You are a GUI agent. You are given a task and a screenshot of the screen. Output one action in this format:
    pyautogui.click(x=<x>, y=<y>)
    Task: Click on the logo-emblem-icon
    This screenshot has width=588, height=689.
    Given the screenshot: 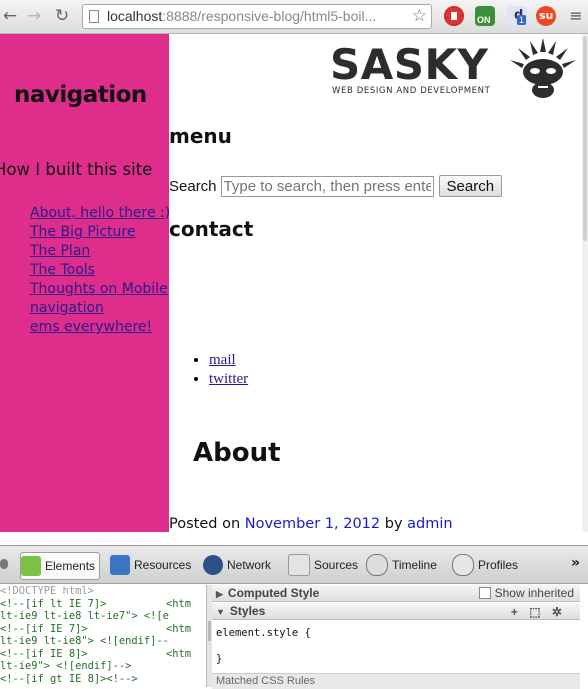 What is the action you would take?
    pyautogui.click(x=543, y=68)
    